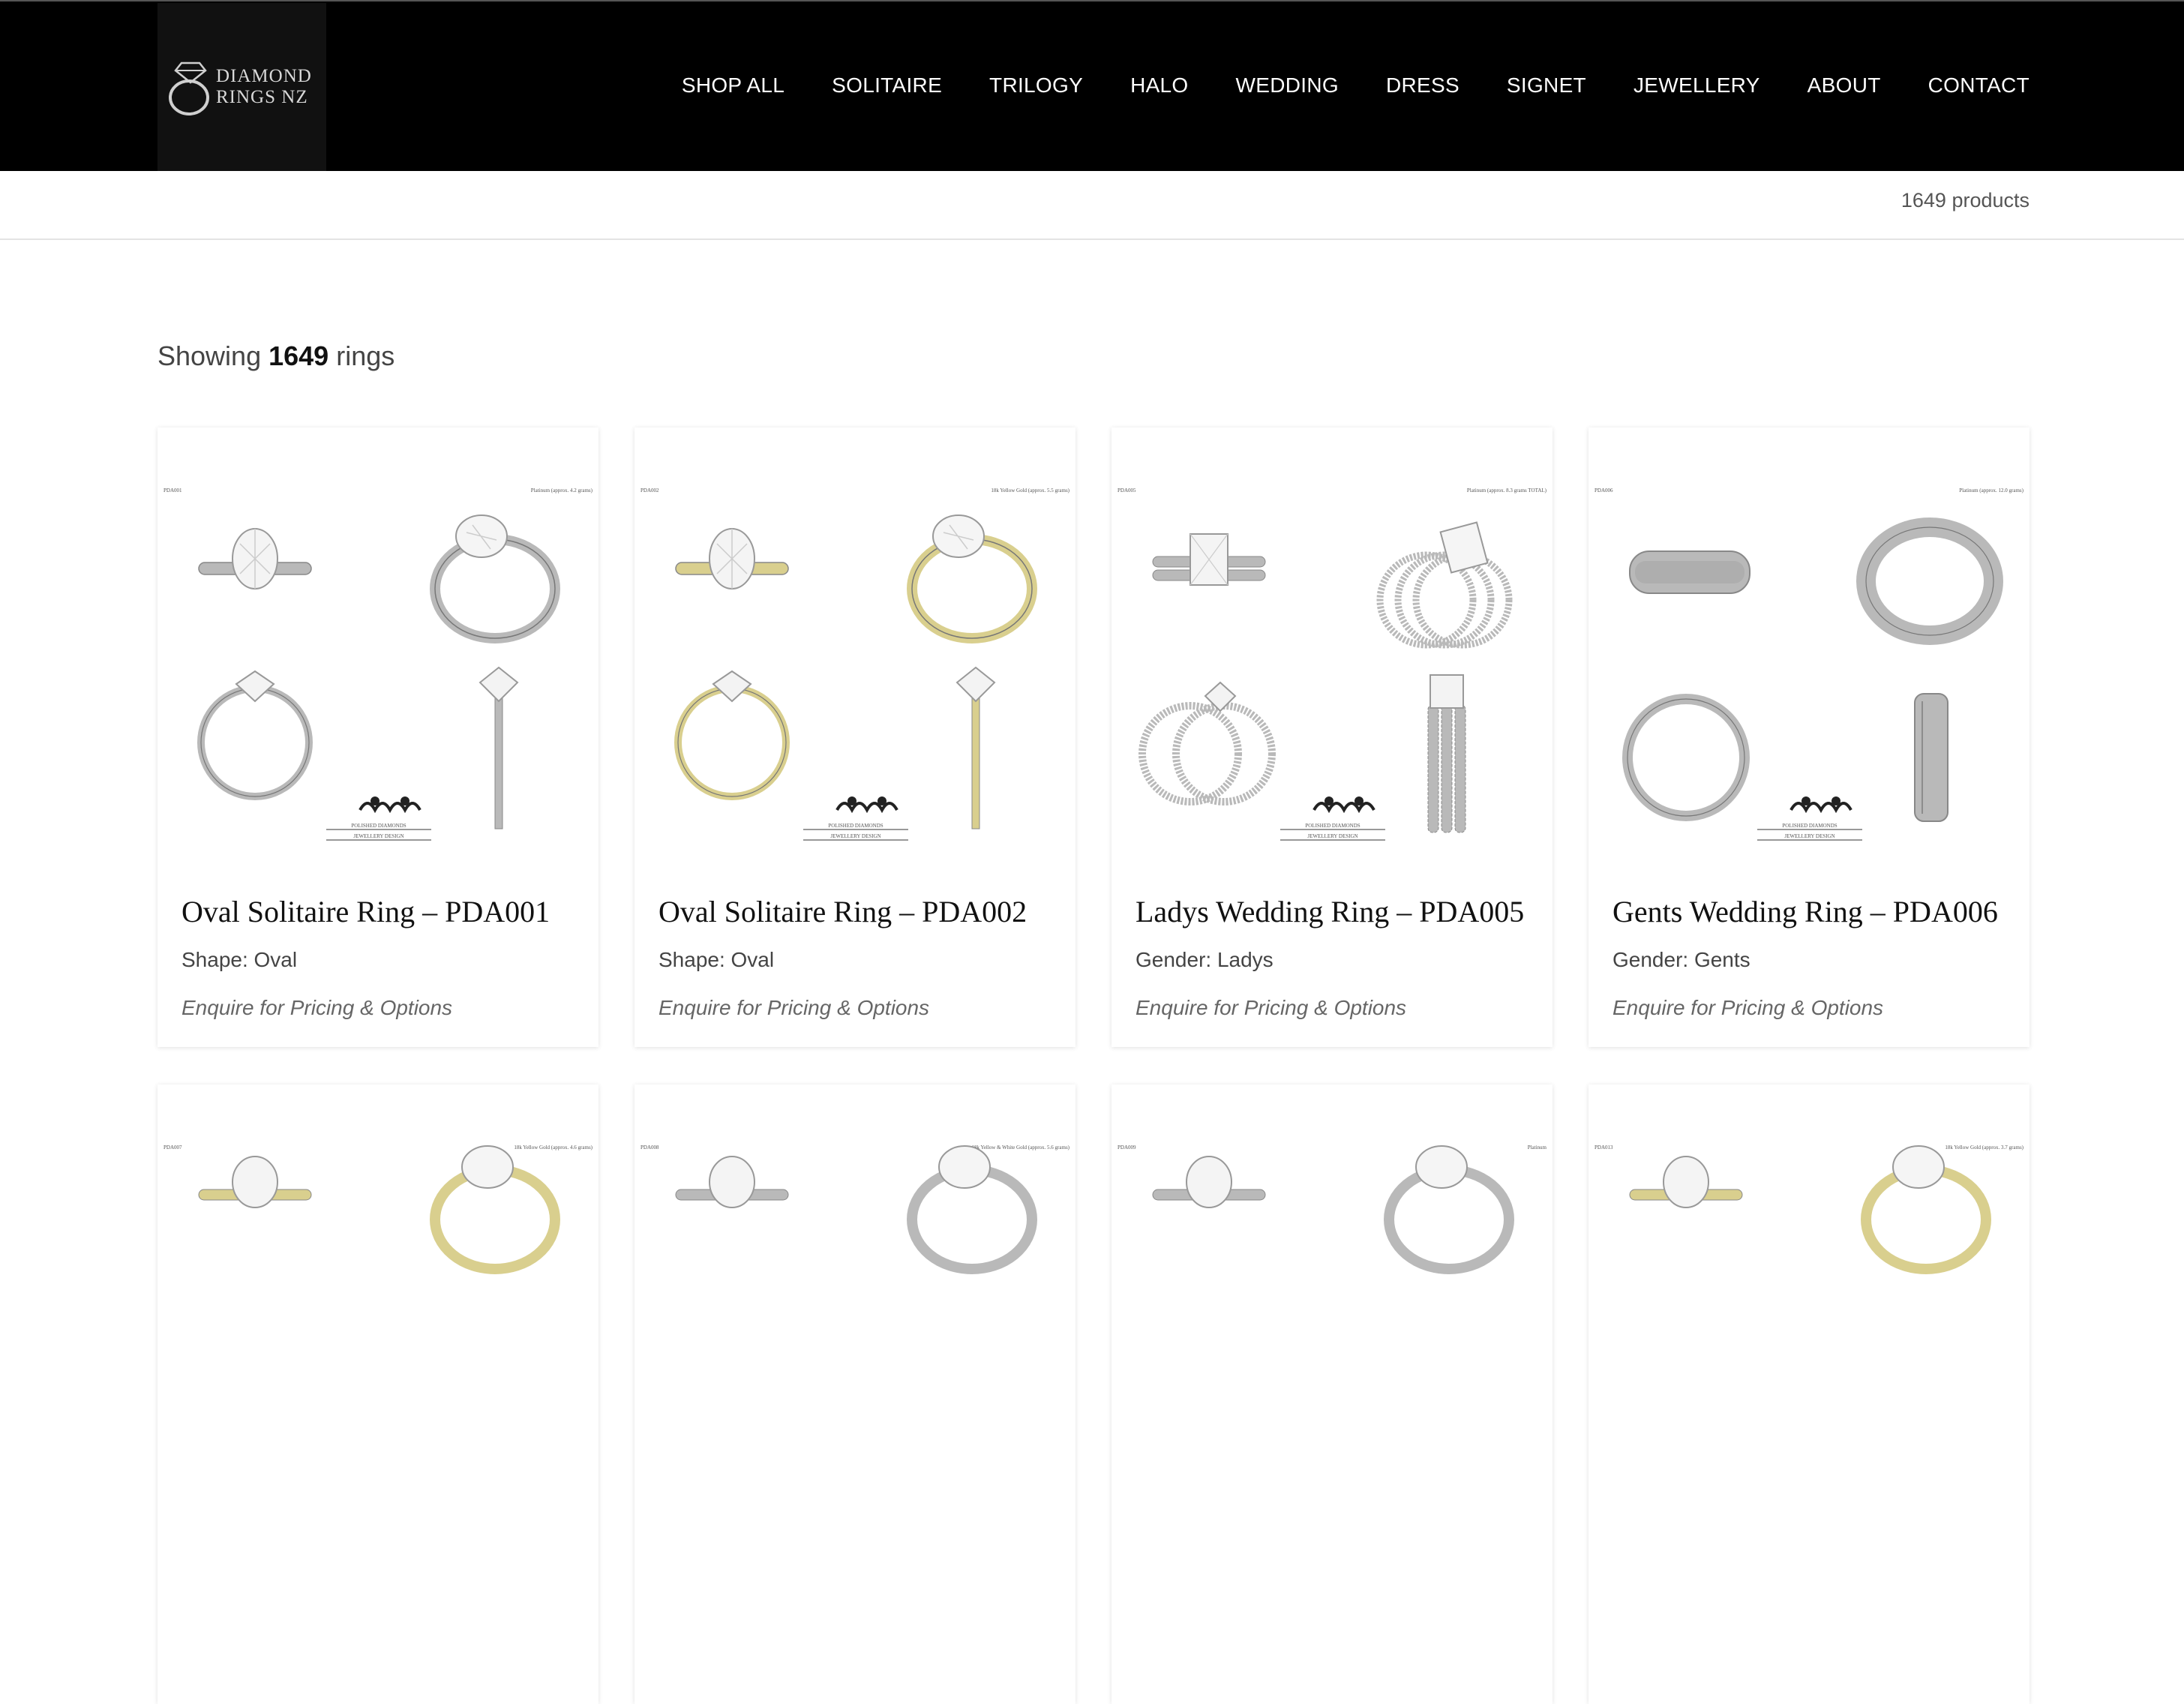 The image size is (2184, 1704). I want to click on showing-suffix: rings, so click(365, 355).